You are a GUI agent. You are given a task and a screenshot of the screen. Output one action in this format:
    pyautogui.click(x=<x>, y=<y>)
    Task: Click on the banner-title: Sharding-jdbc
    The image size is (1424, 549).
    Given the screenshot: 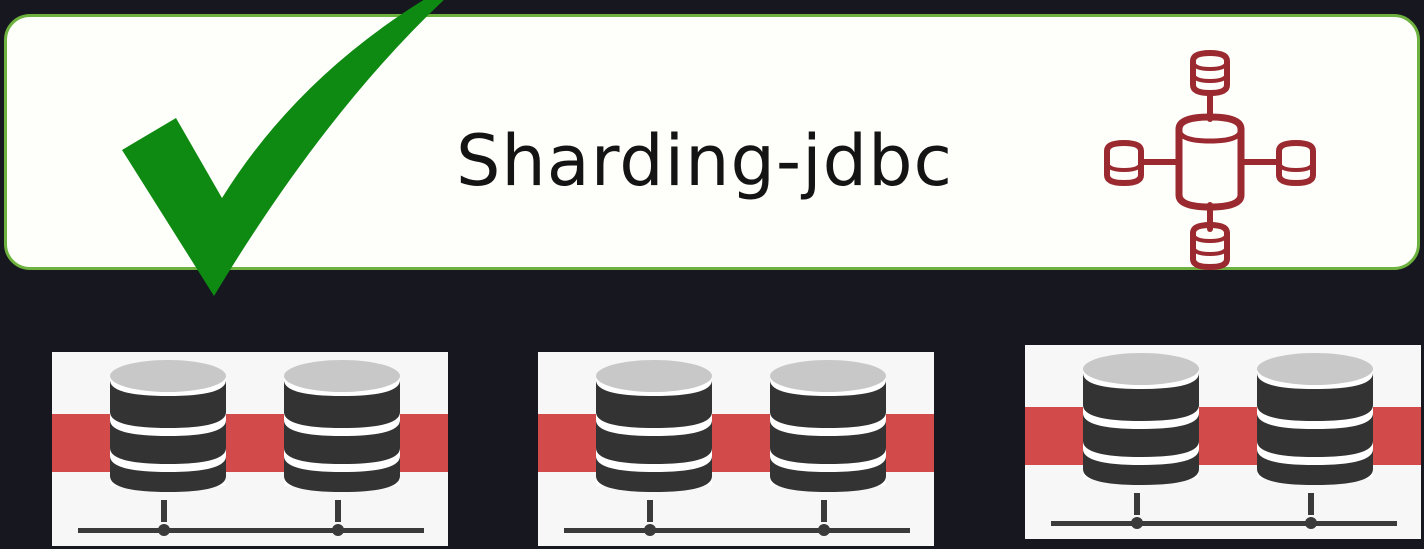 What is the action you would take?
    pyautogui.click(x=704, y=161)
    